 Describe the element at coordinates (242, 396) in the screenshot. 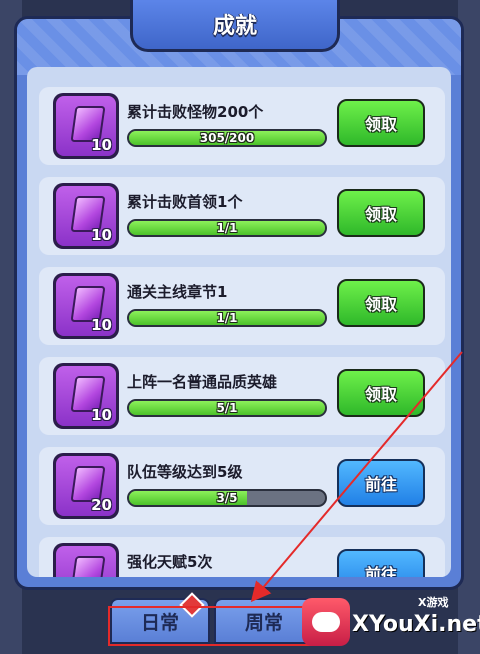

I see `task-row: 10 上阵一名普通品质英雄 5/1 领取` at that location.